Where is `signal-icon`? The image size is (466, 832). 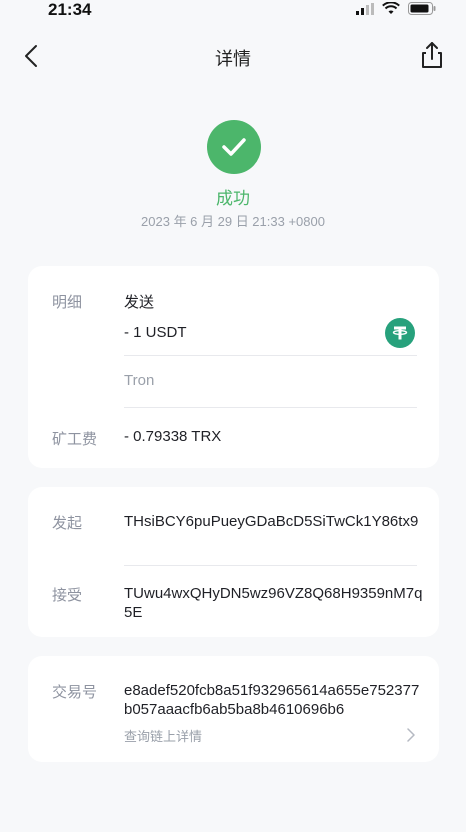 signal-icon is located at coordinates (365, 8).